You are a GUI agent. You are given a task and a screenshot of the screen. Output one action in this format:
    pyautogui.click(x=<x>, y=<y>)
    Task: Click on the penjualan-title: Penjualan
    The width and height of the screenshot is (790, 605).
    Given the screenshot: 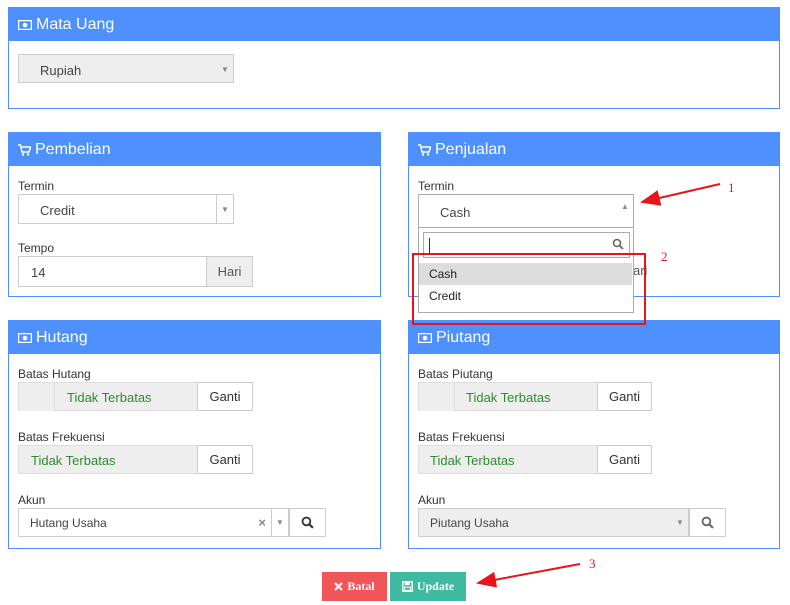 What is the action you would take?
    pyautogui.click(x=471, y=149)
    